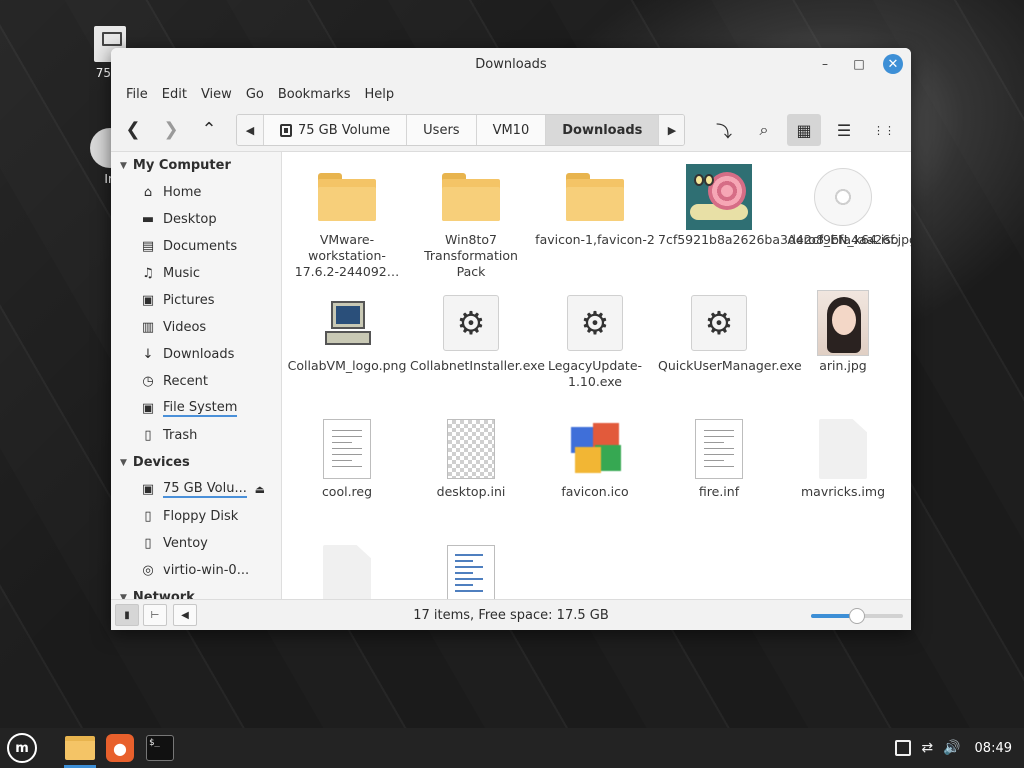  Describe the element at coordinates (510, 130) in the screenshot. I see `crumb-vm10: VM10` at that location.